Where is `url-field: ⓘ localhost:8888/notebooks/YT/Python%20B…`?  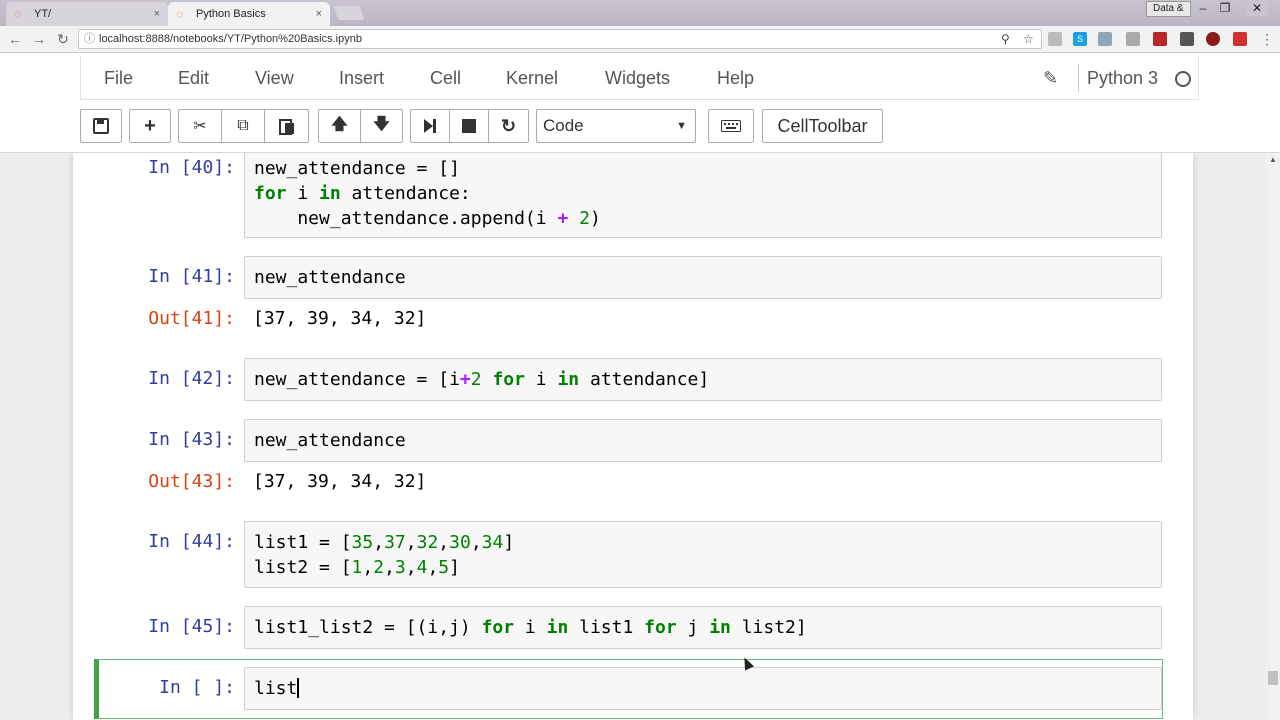 url-field: ⓘ localhost:8888/notebooks/YT/Python%20B… is located at coordinates (560, 39).